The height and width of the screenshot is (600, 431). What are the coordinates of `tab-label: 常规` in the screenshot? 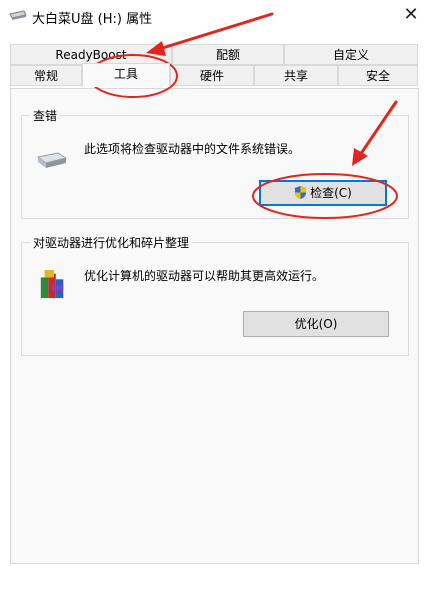 It's located at (45, 76).